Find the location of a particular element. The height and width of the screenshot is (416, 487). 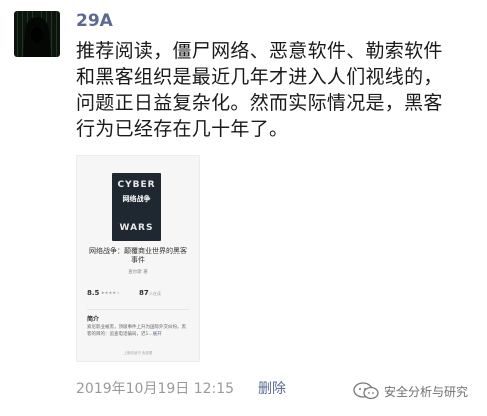

hooded-figure-icon is located at coordinates (37, 34).